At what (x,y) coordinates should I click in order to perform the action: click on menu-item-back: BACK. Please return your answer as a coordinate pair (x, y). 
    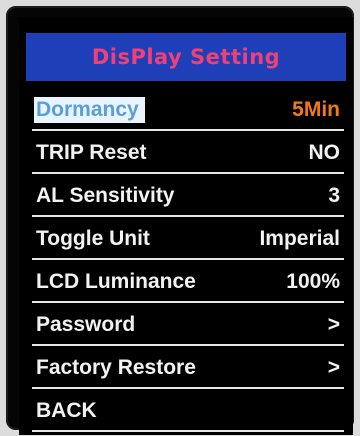
    Looking at the image, I should click on (188, 412).